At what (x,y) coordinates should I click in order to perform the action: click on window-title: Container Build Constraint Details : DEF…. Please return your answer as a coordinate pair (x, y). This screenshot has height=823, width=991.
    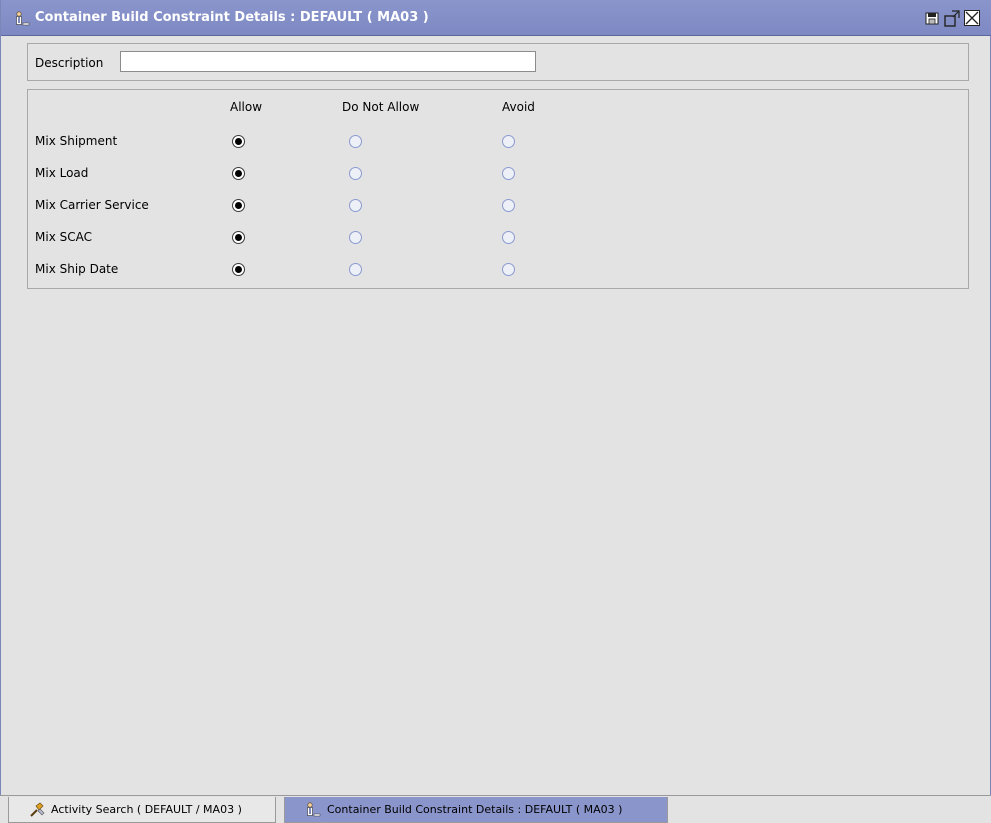
    Looking at the image, I should click on (232, 17).